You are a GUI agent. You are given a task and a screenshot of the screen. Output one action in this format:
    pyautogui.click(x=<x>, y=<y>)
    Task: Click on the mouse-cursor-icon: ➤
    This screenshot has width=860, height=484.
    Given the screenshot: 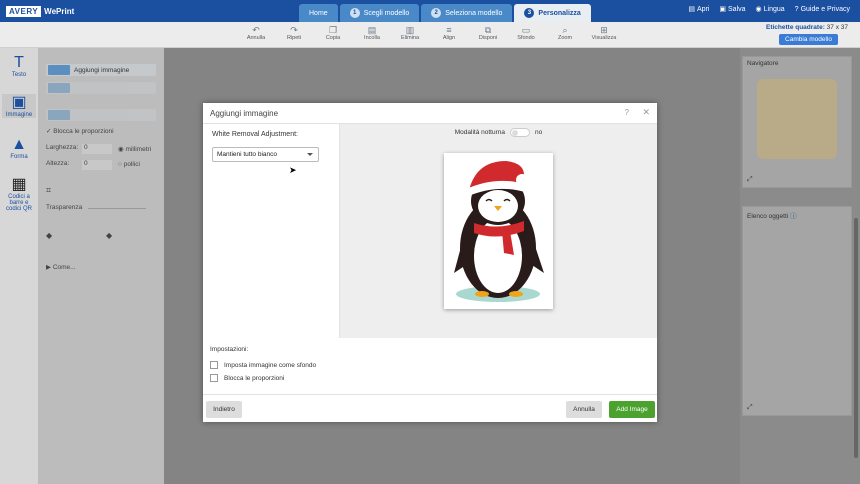 What is the action you would take?
    pyautogui.click(x=293, y=170)
    